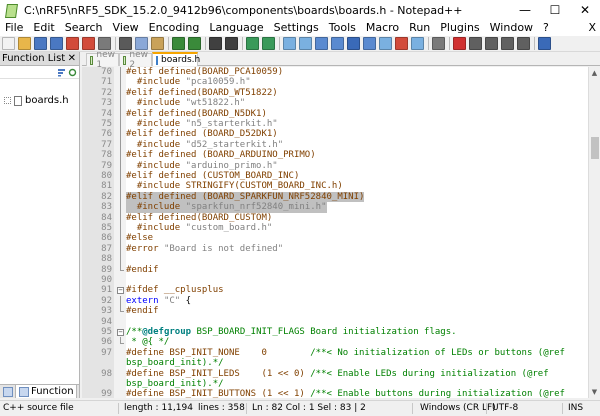  I want to click on code-line: 93 #endif, so click(335, 311).